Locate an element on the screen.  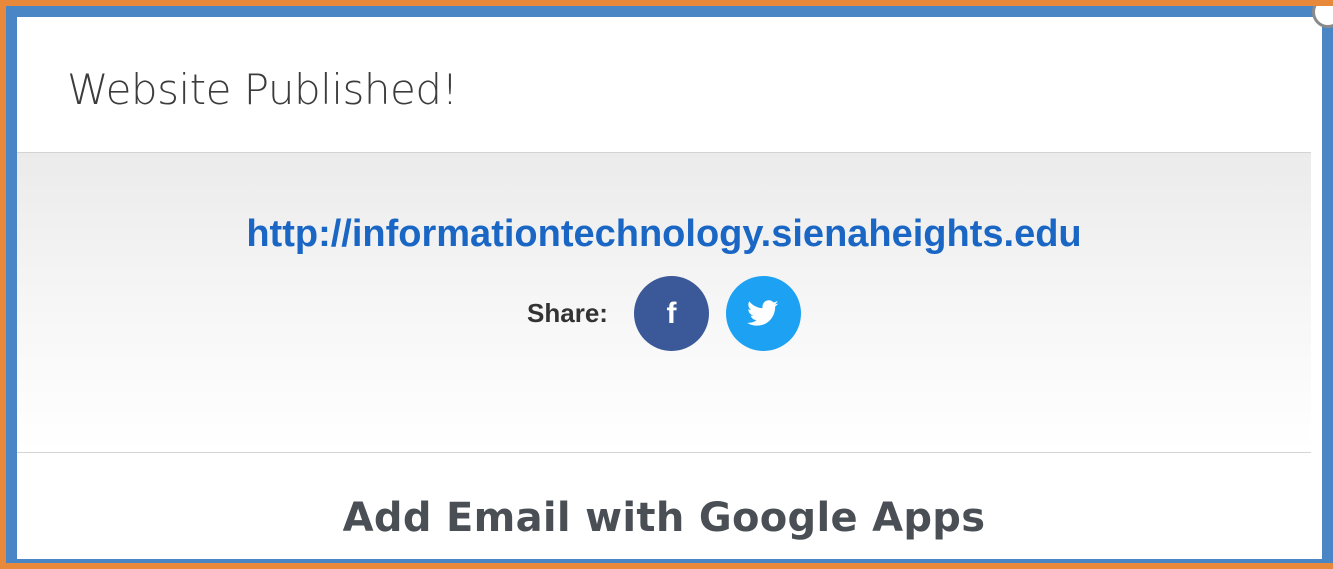
close-icon is located at coordinates (1322, 17).